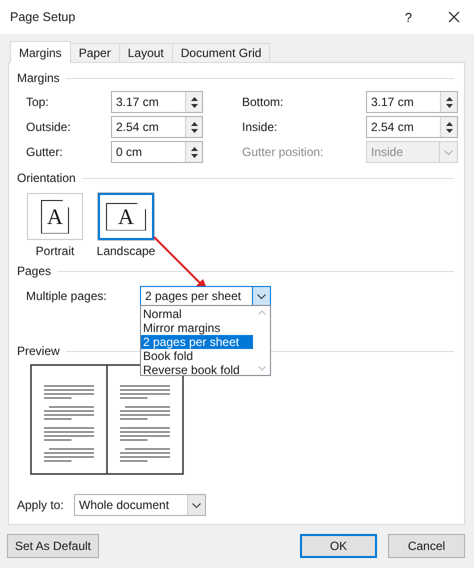 The width and height of the screenshot is (474, 568). What do you see at coordinates (197, 370) in the screenshot?
I see `list-option: Reverse book fold` at bounding box center [197, 370].